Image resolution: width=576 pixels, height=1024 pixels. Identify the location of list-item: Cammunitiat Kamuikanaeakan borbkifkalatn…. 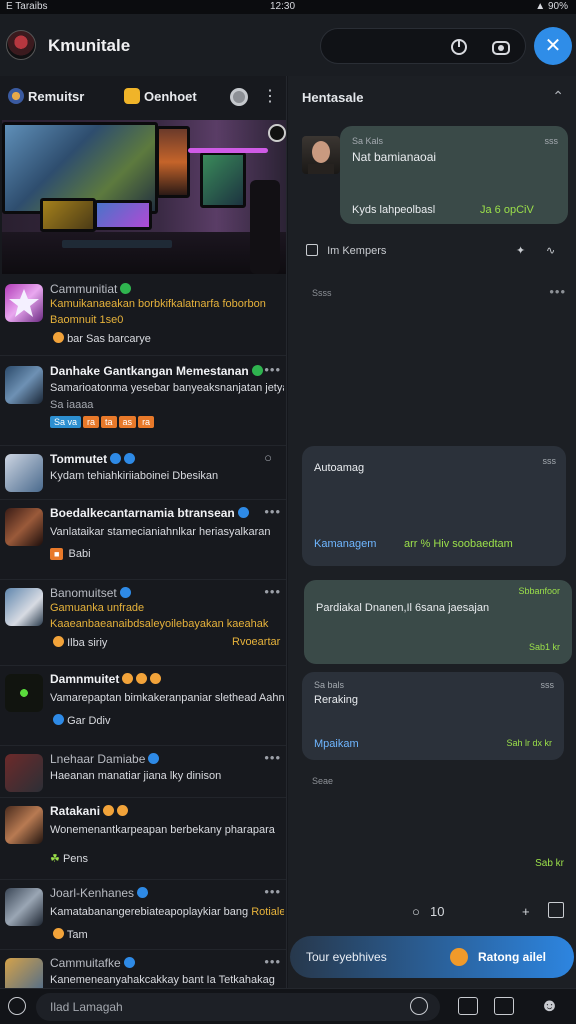
(143, 318).